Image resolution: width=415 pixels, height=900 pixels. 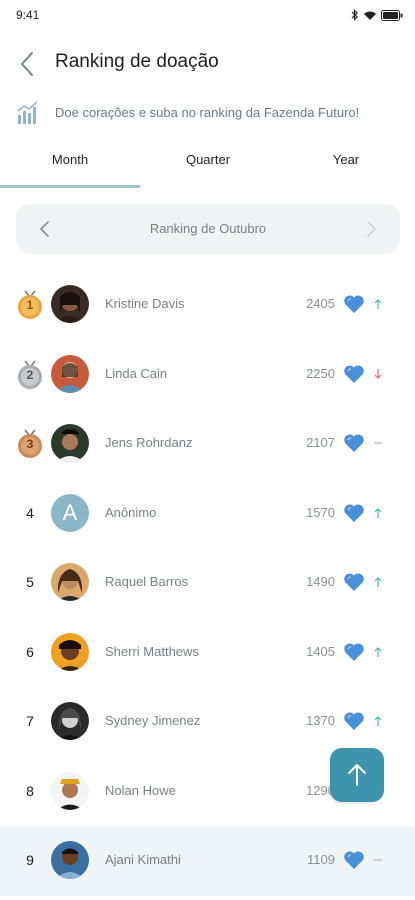 I want to click on ranking-row: 4 A Anônimo 1570, so click(x=207, y=514).